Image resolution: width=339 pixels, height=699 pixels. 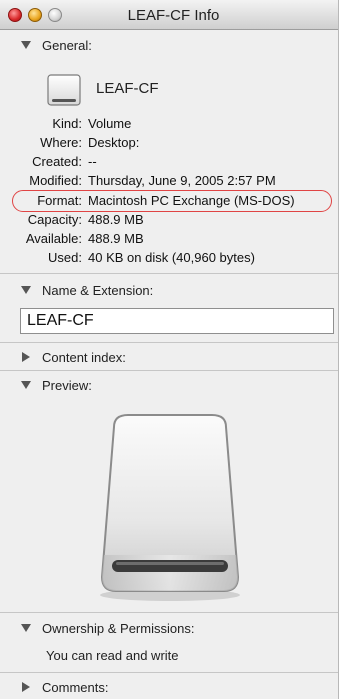 What do you see at coordinates (67, 385) in the screenshot?
I see `section-preview-label: Preview:` at bounding box center [67, 385].